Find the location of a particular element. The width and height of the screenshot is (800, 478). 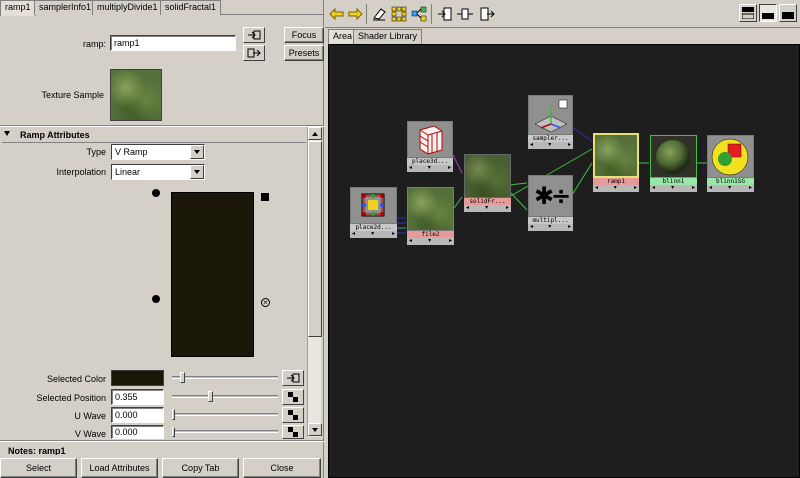

input-connections-icon is located at coordinates (445, 14).